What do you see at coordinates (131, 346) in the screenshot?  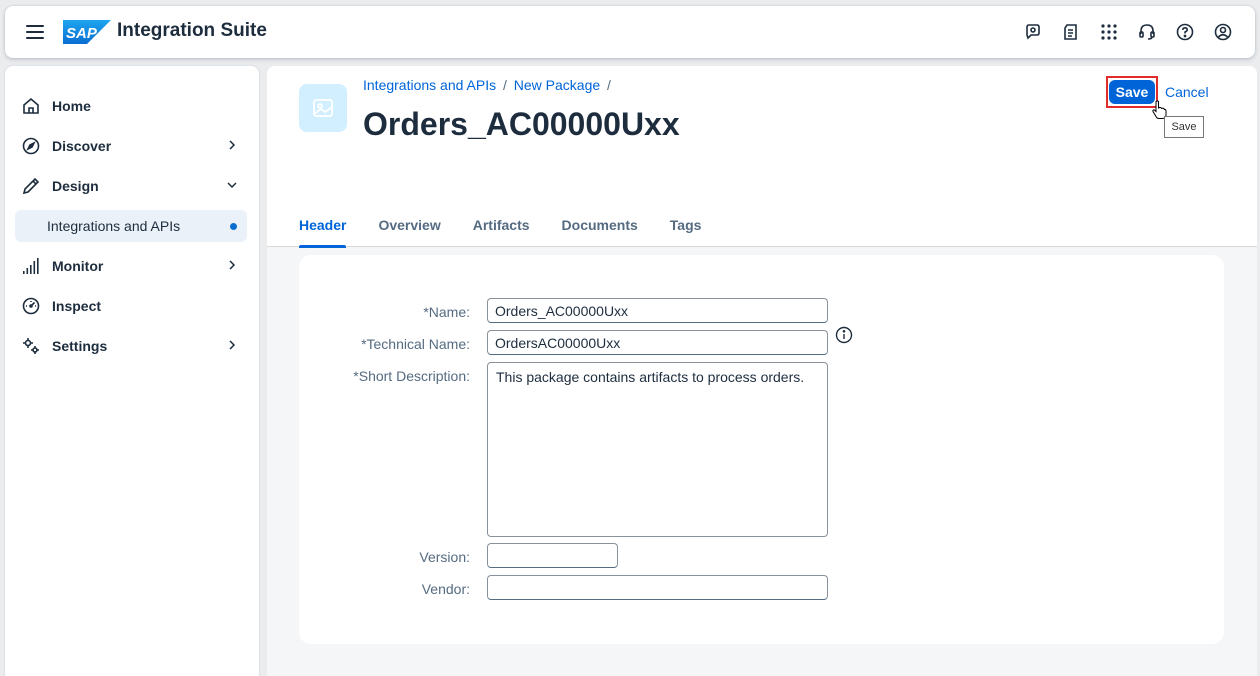 I see `sidebar-item-settings: Settings` at bounding box center [131, 346].